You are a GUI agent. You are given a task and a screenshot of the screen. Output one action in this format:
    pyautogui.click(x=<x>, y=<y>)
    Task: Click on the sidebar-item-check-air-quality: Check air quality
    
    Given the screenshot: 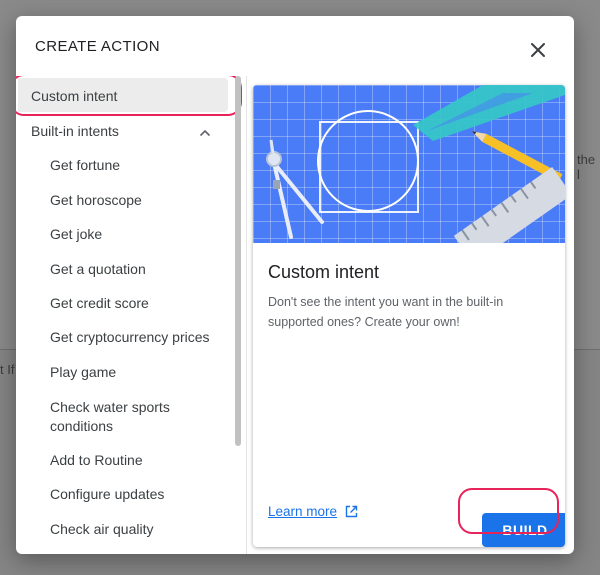 What is the action you would take?
    pyautogui.click(x=148, y=529)
    